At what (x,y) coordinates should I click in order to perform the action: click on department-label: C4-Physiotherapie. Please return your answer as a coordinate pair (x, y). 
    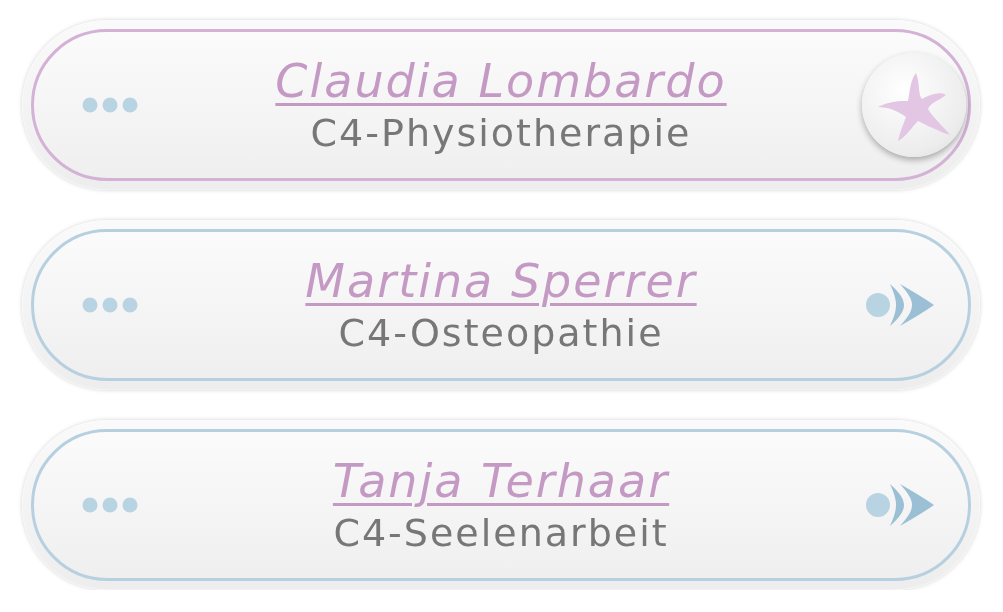
    Looking at the image, I should click on (501, 133).